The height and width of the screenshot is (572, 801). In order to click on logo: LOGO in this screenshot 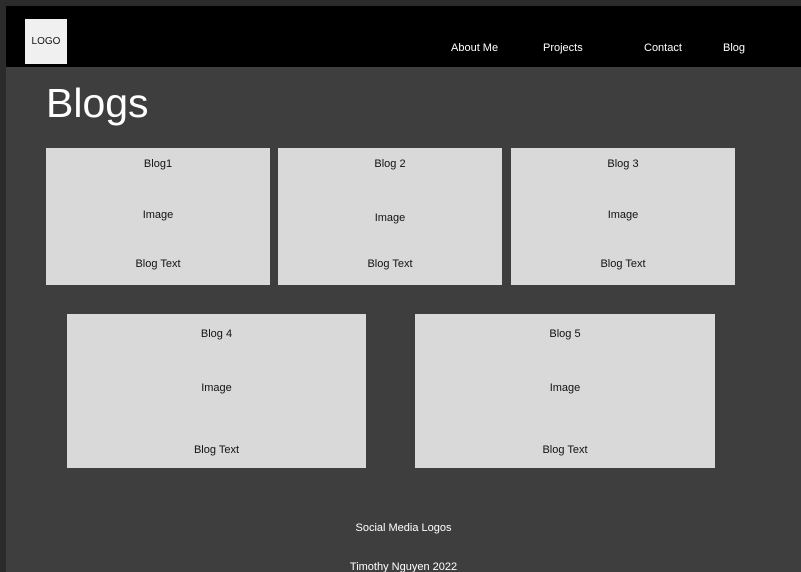, I will do `click(46, 41)`.